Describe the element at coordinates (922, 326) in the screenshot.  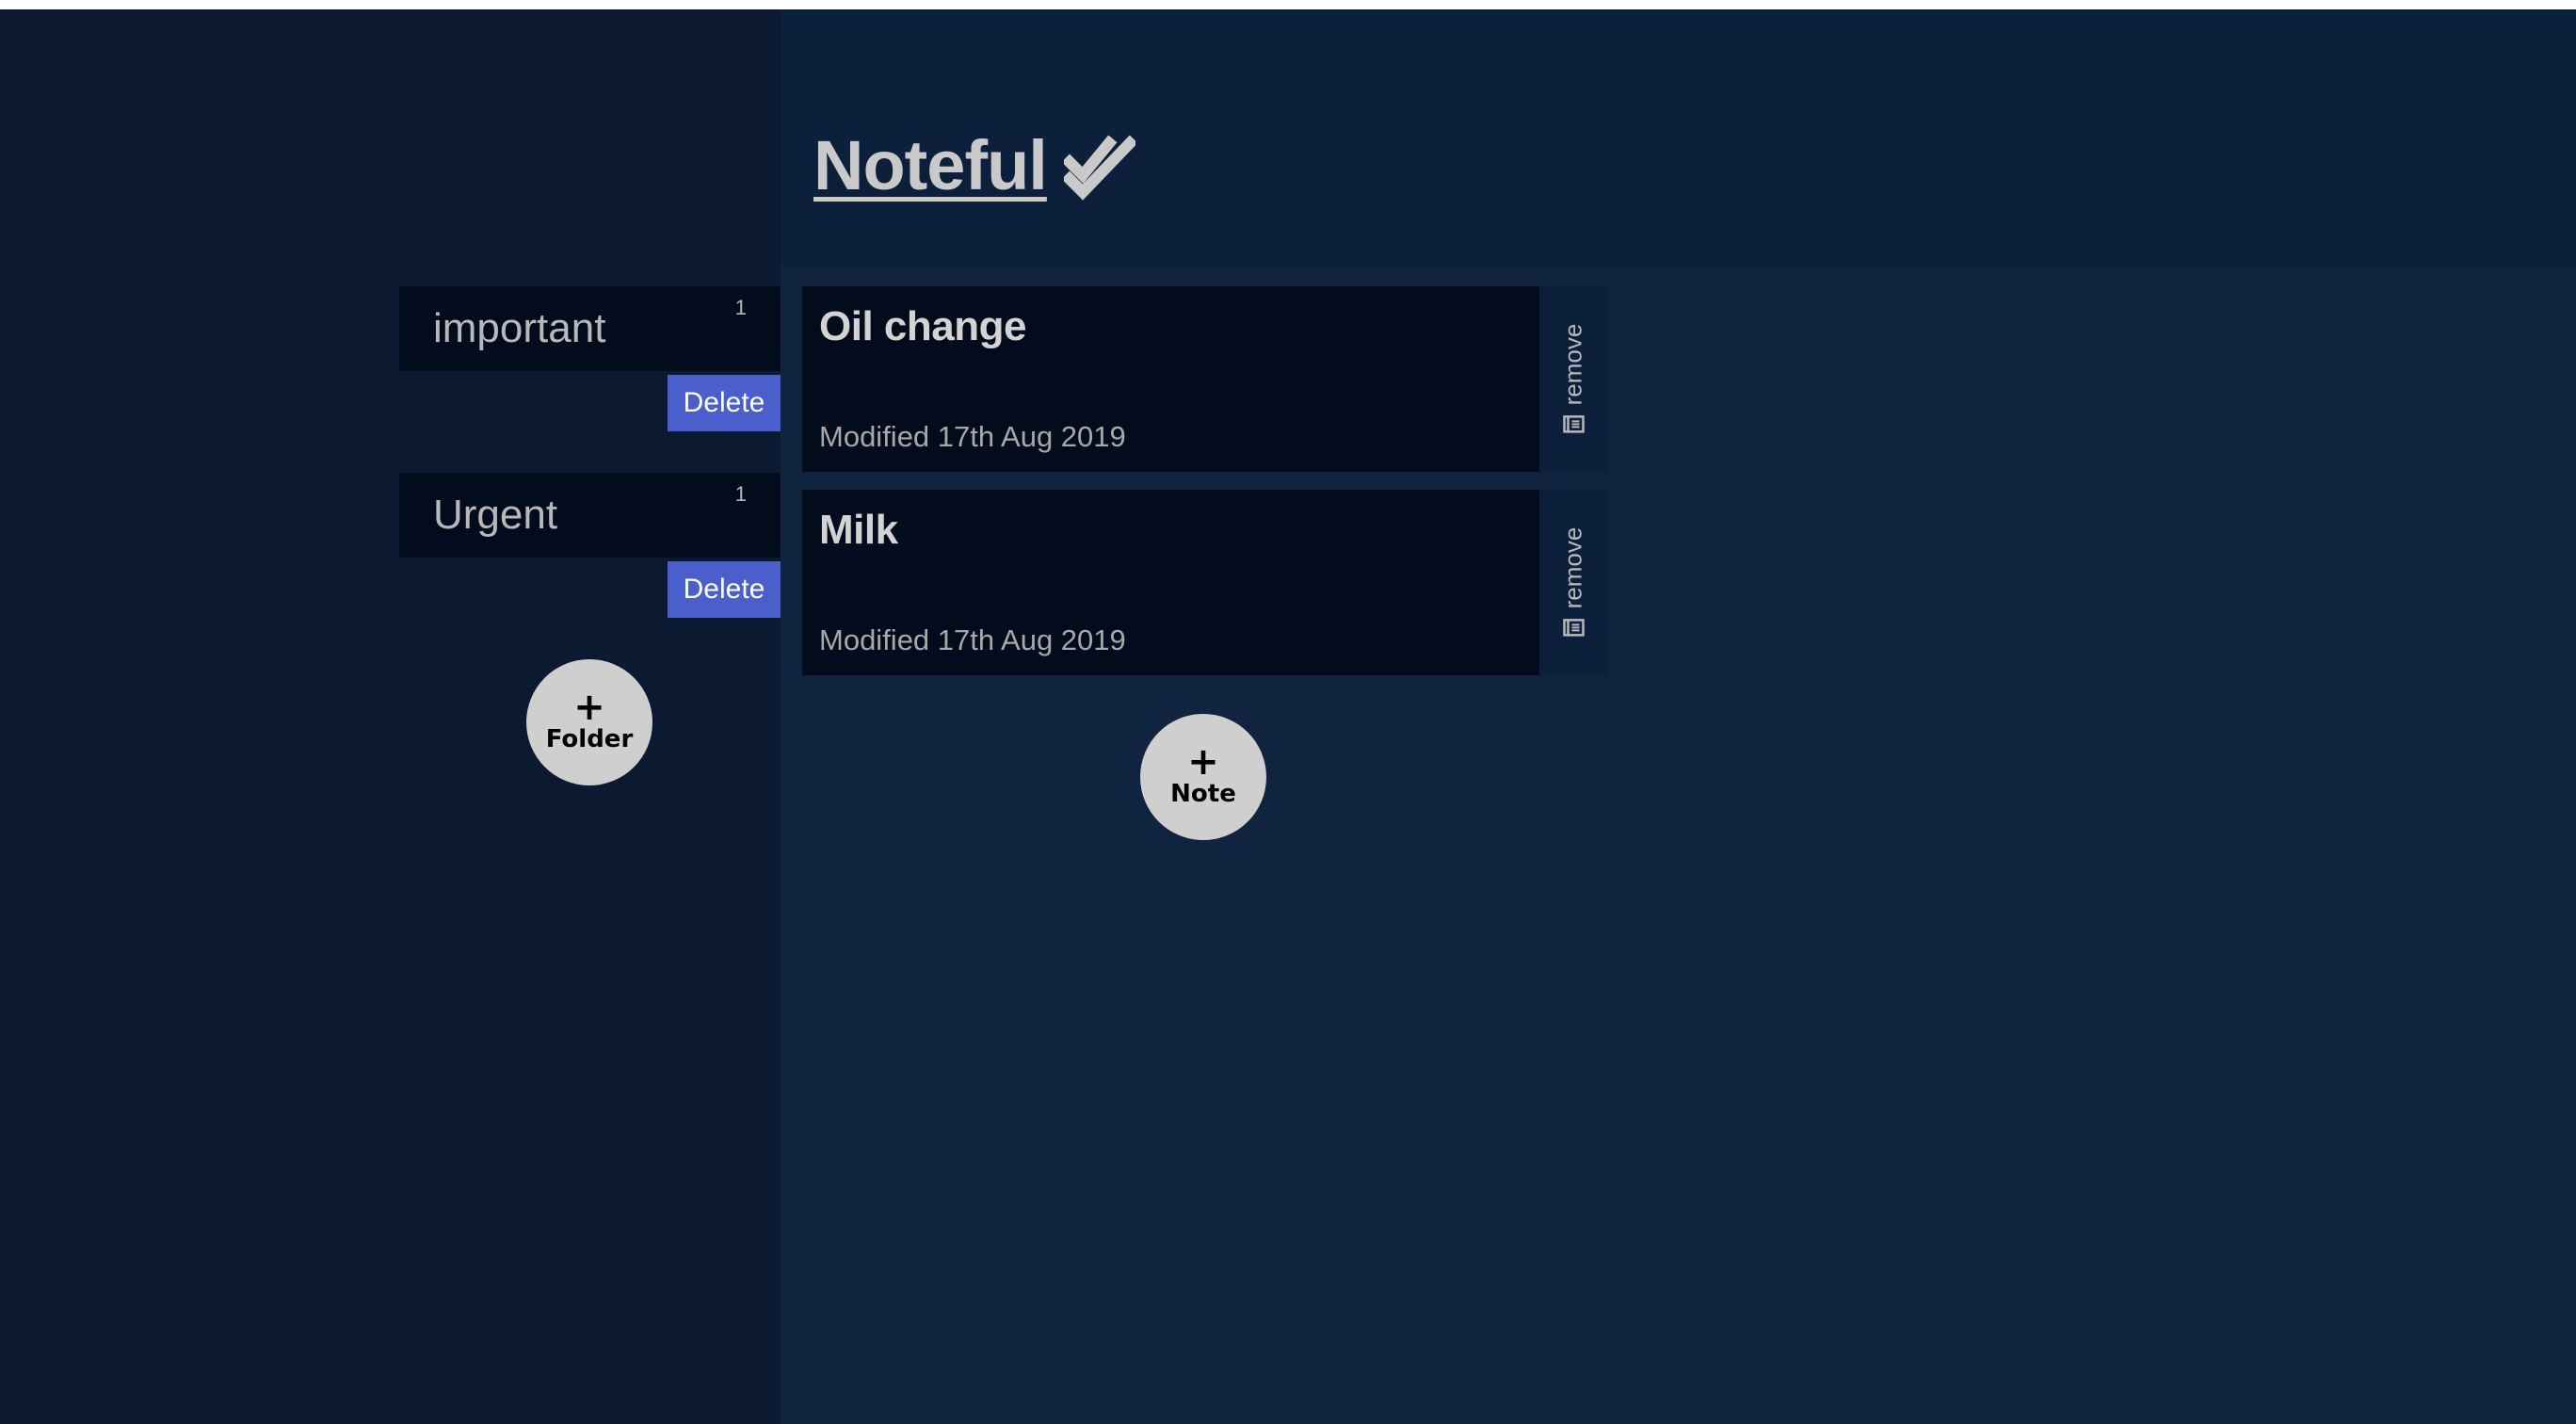
I see `note-title: Oil change` at that location.